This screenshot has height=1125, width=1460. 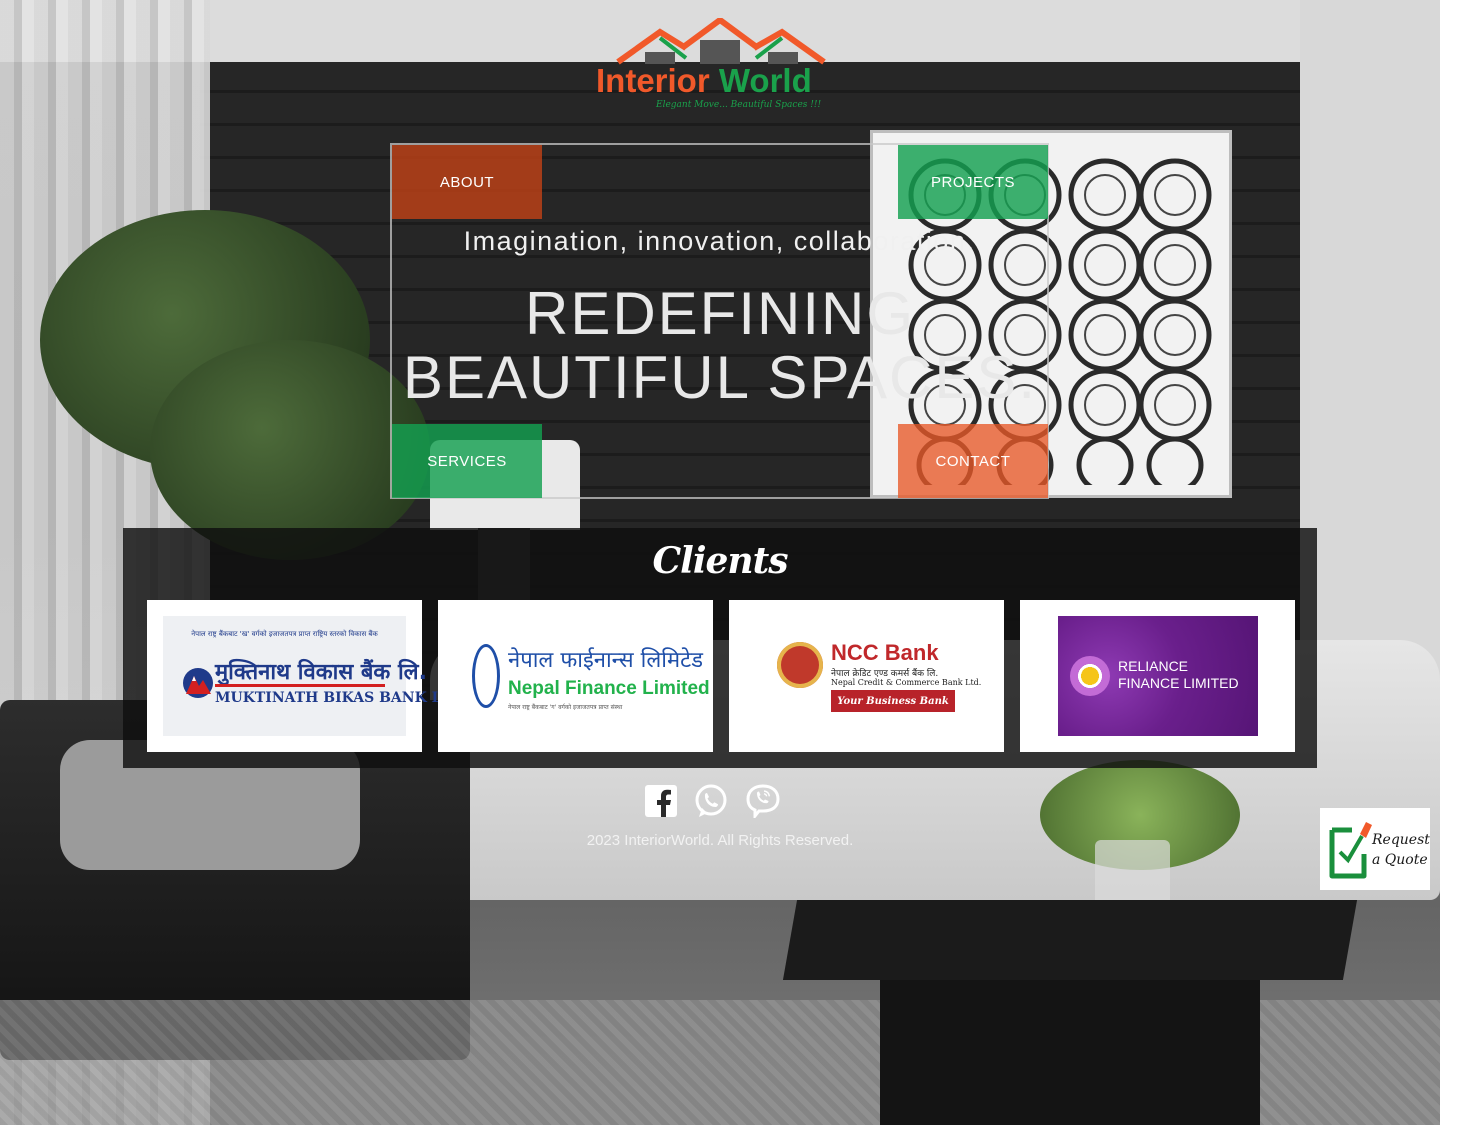 I want to click on nav-services-button: SERVICES, so click(x=467, y=461).